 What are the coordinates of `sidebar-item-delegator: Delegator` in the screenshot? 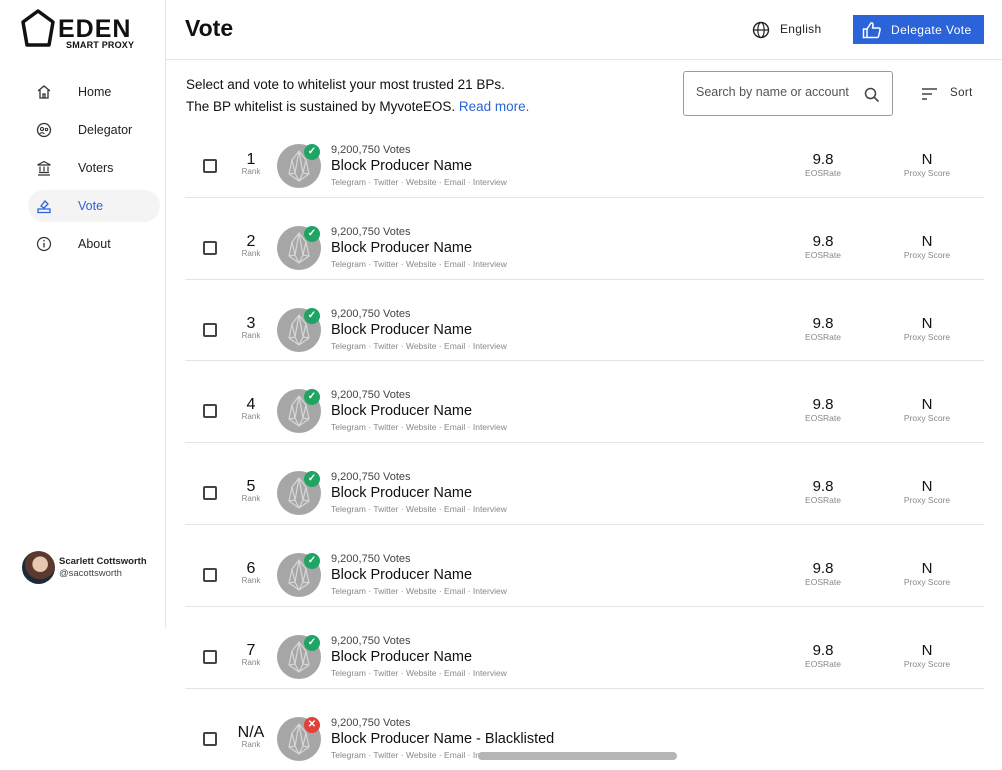 It's located at (94, 130).